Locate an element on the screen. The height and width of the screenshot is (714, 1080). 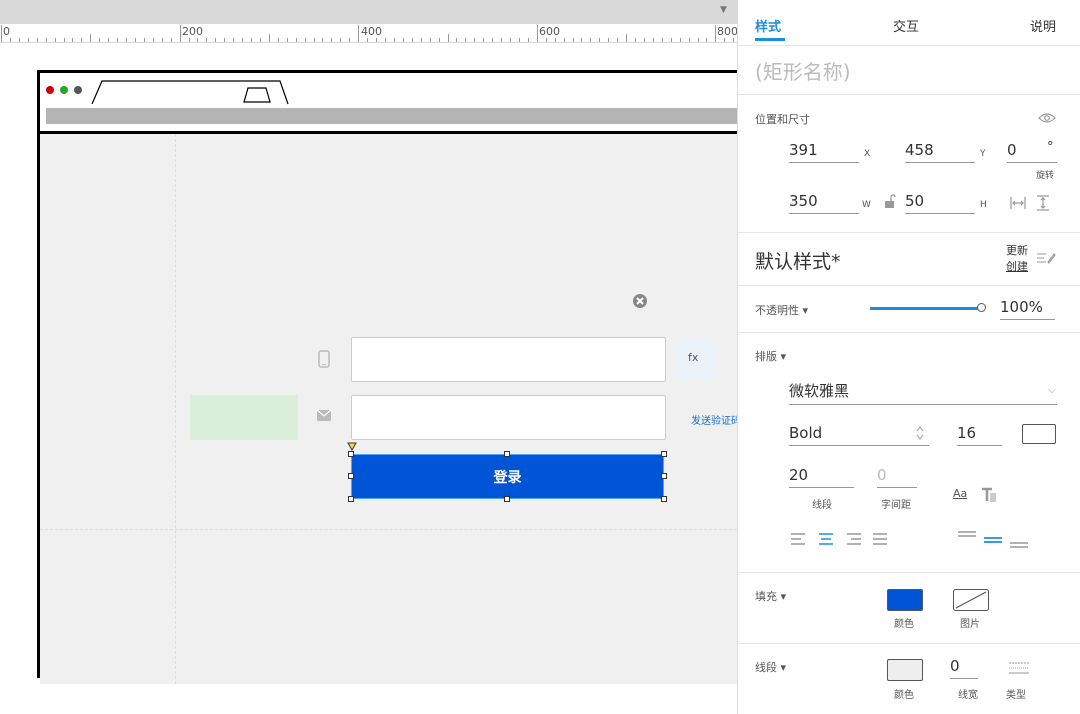
maximize-dot-icon is located at coordinates (64, 90).